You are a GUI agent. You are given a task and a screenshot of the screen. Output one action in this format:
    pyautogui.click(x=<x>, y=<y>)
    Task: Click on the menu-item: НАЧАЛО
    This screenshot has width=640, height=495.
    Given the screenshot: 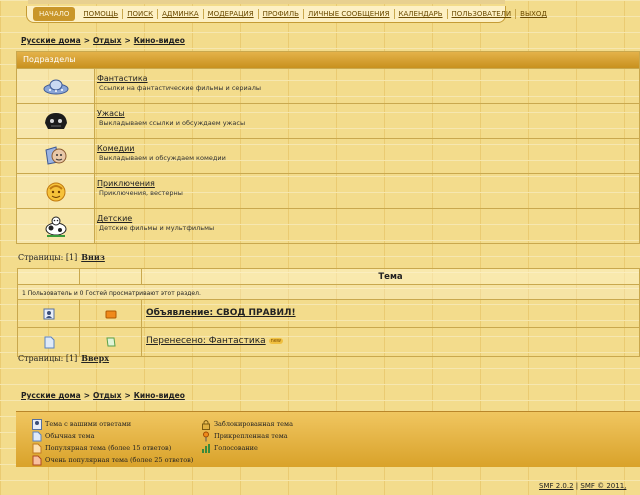 What is the action you would take?
    pyautogui.click(x=54, y=14)
    